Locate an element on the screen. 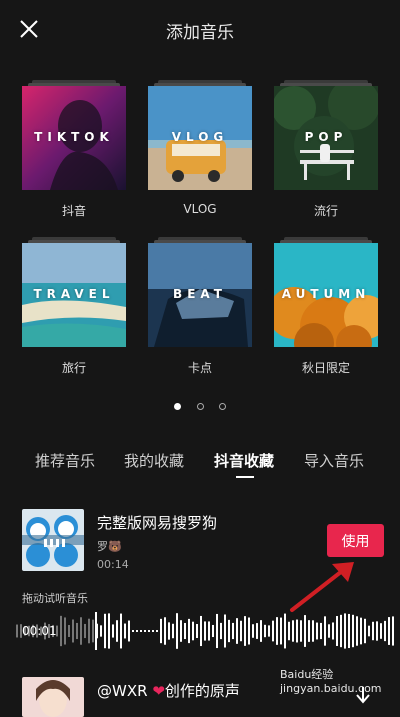 The height and width of the screenshot is (717, 400). category-card-travel: TRAVEL 旅行 is located at coordinates (74, 306).